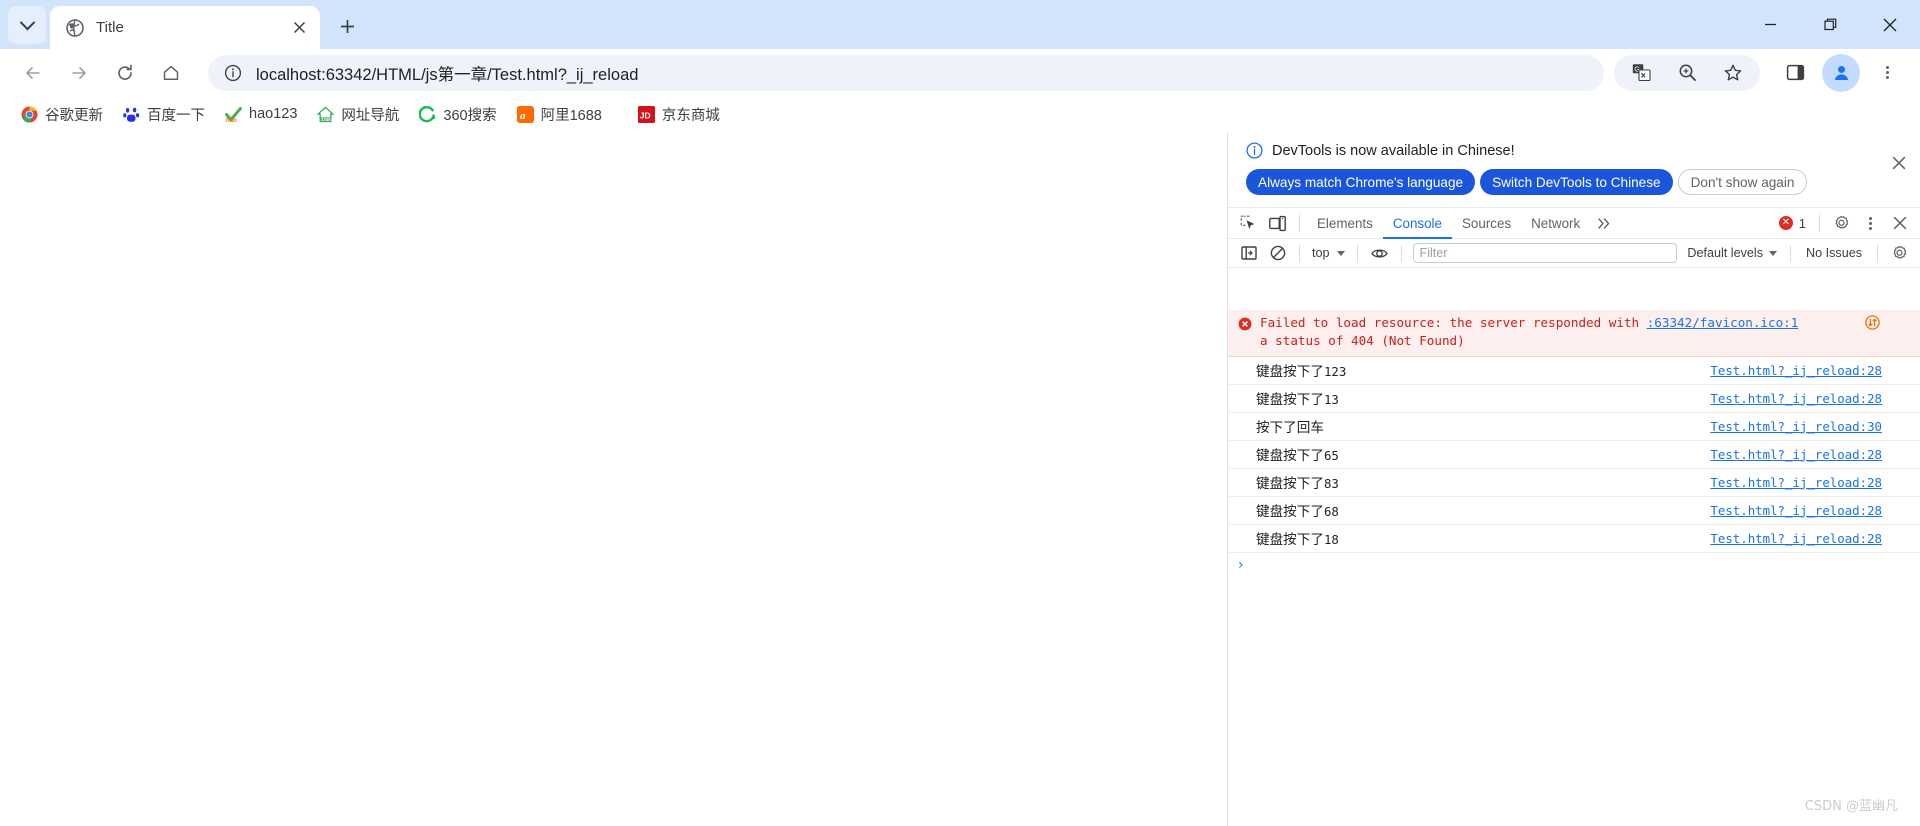 The height and width of the screenshot is (826, 1920). I want to click on device-toolbar-icon, so click(1277, 223).